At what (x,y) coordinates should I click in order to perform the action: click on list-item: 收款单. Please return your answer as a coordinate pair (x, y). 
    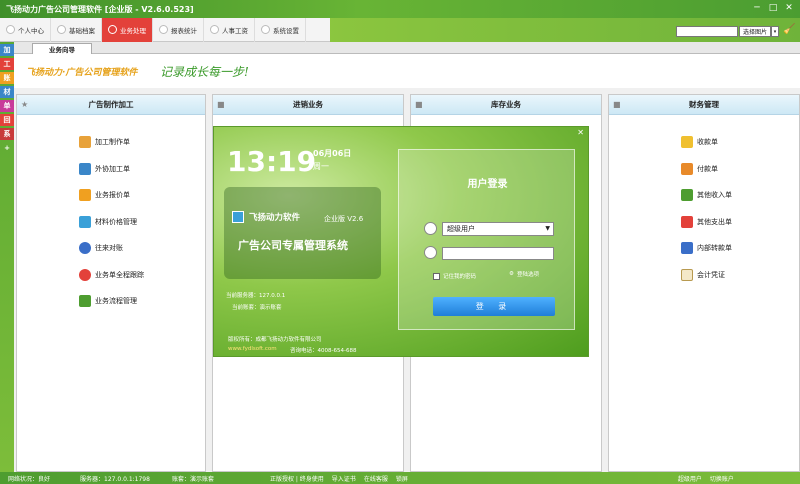
    Looking at the image, I should click on (740, 142).